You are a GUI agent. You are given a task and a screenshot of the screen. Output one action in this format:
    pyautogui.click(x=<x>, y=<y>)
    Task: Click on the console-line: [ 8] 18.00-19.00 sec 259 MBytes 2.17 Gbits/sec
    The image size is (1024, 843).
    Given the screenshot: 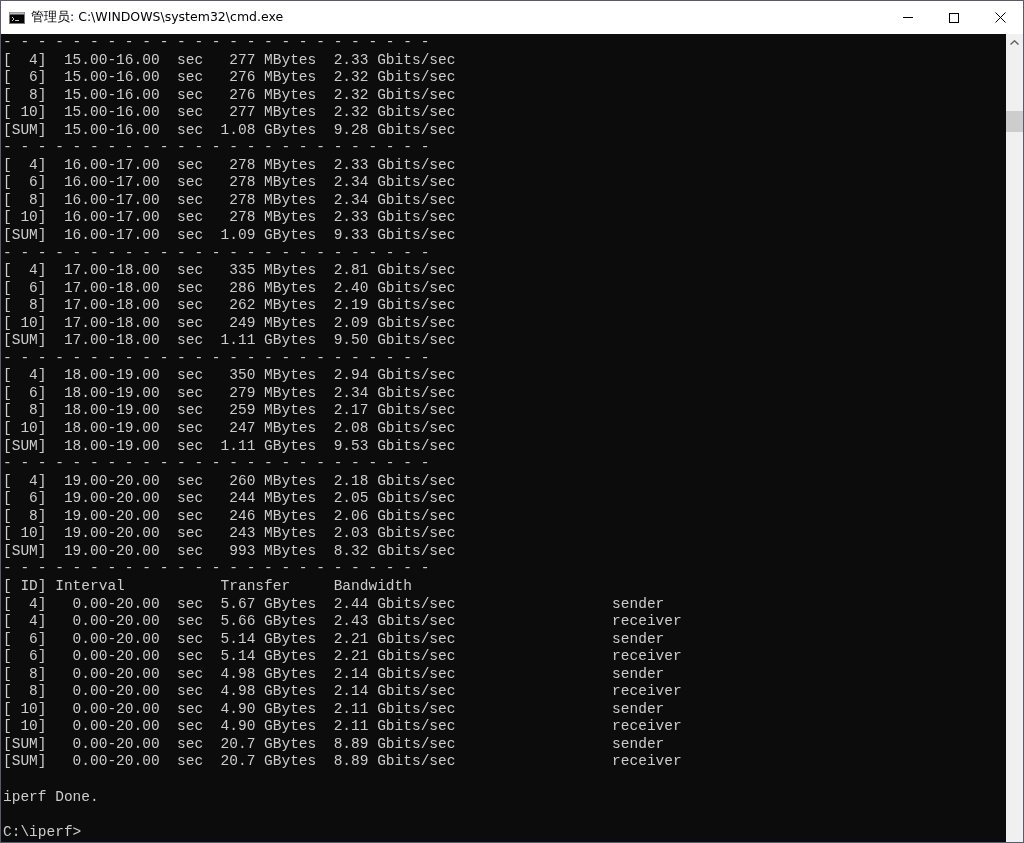 What is the action you would take?
    pyautogui.click(x=229, y=411)
    